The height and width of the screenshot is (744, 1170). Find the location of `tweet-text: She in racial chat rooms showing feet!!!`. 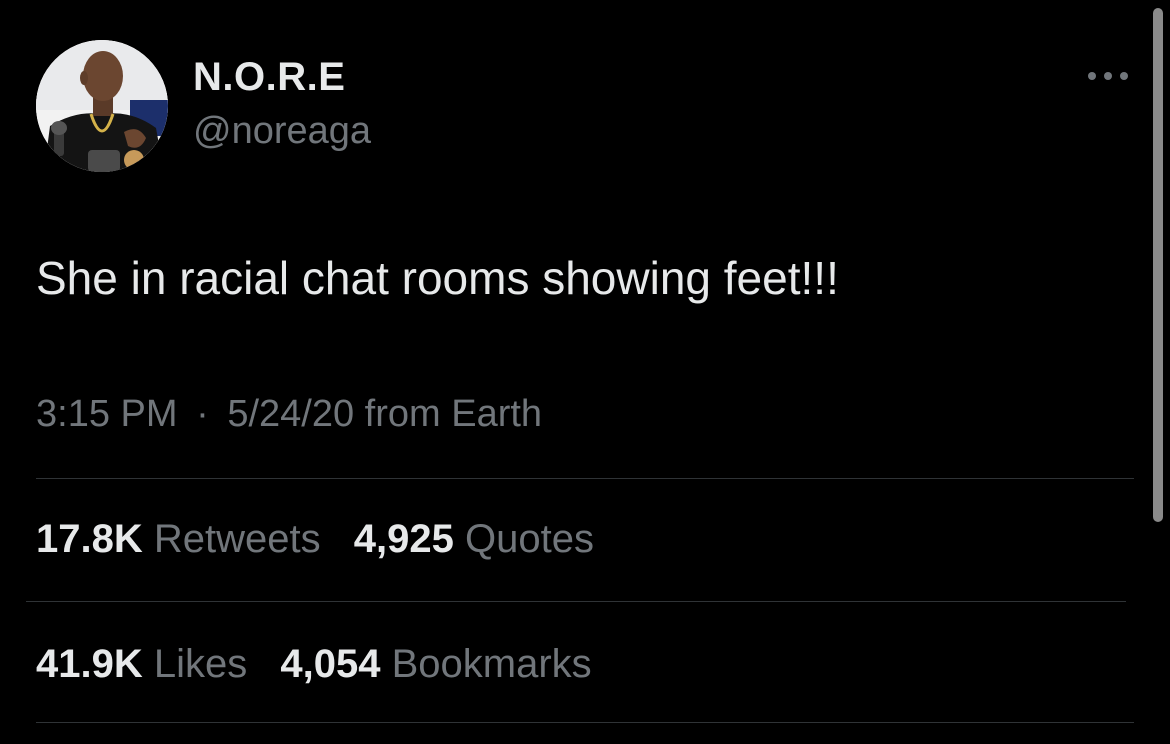

tweet-text: She in racial chat rooms showing feet!!! is located at coordinates (437, 278).